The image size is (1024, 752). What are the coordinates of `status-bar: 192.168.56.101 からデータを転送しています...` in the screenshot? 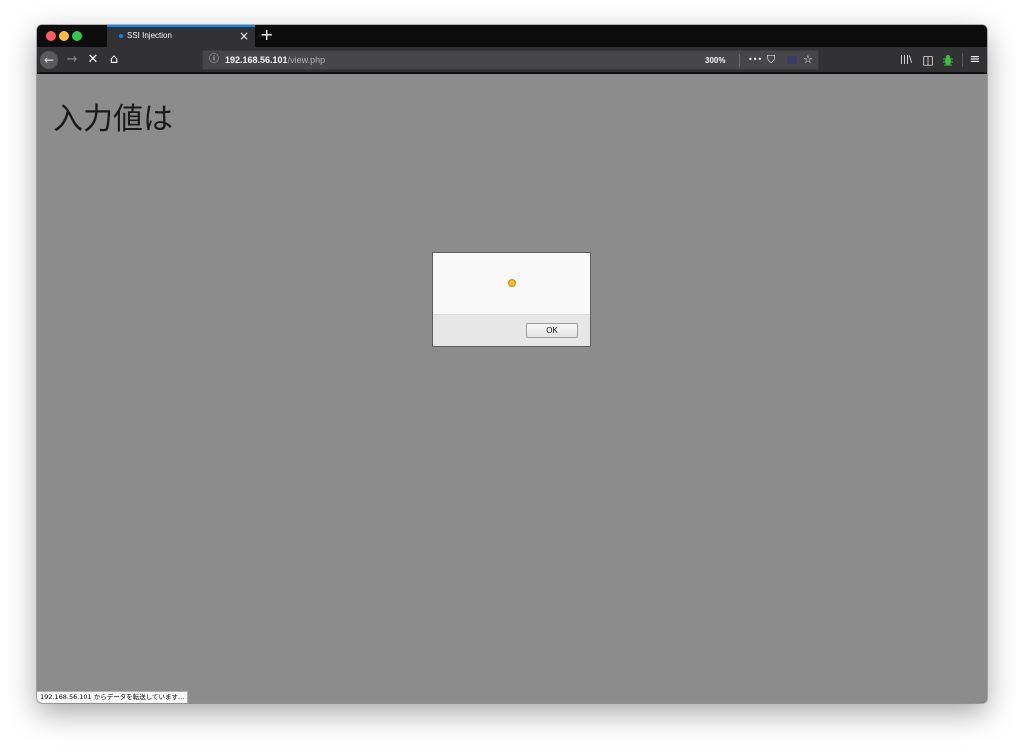 It's located at (113, 697).